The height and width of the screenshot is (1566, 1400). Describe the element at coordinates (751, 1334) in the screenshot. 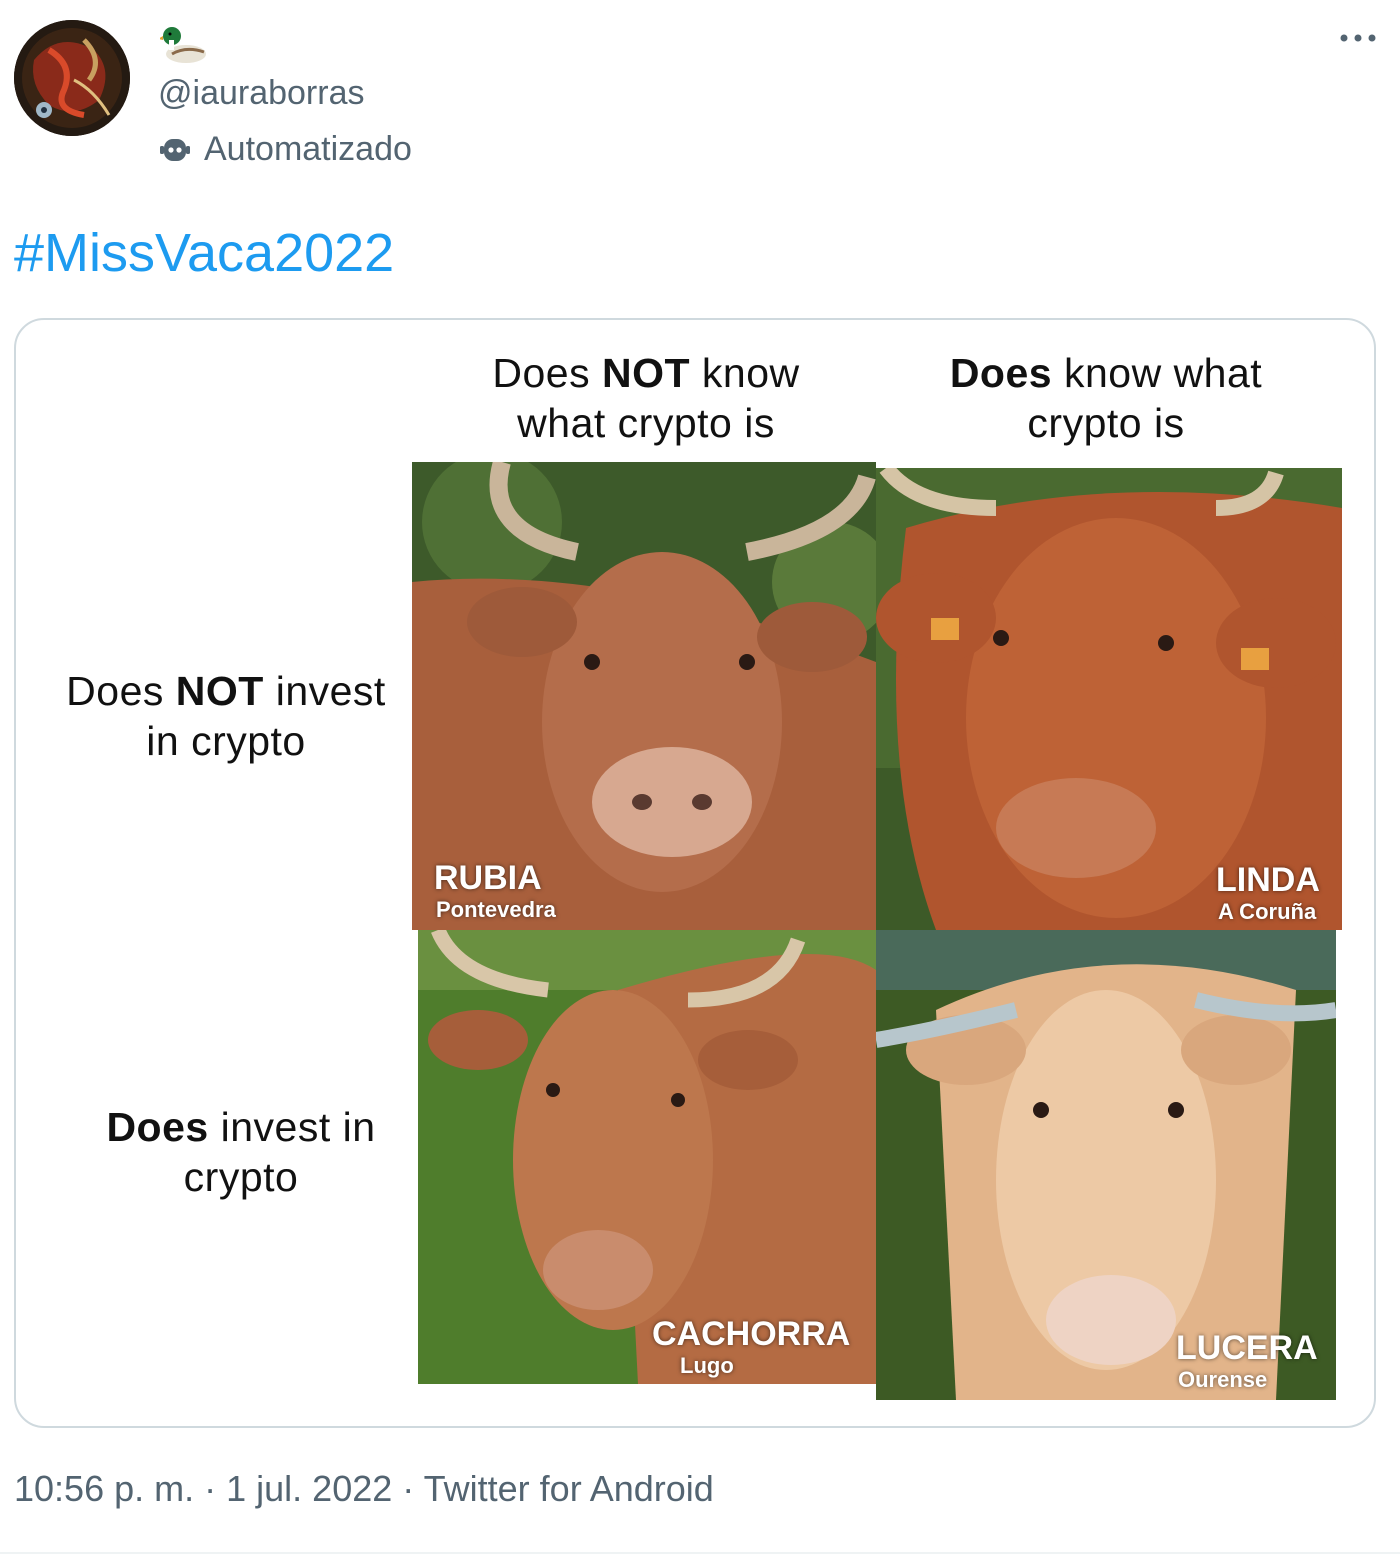

I see `cow-name-cachorra: CACHORRA` at that location.